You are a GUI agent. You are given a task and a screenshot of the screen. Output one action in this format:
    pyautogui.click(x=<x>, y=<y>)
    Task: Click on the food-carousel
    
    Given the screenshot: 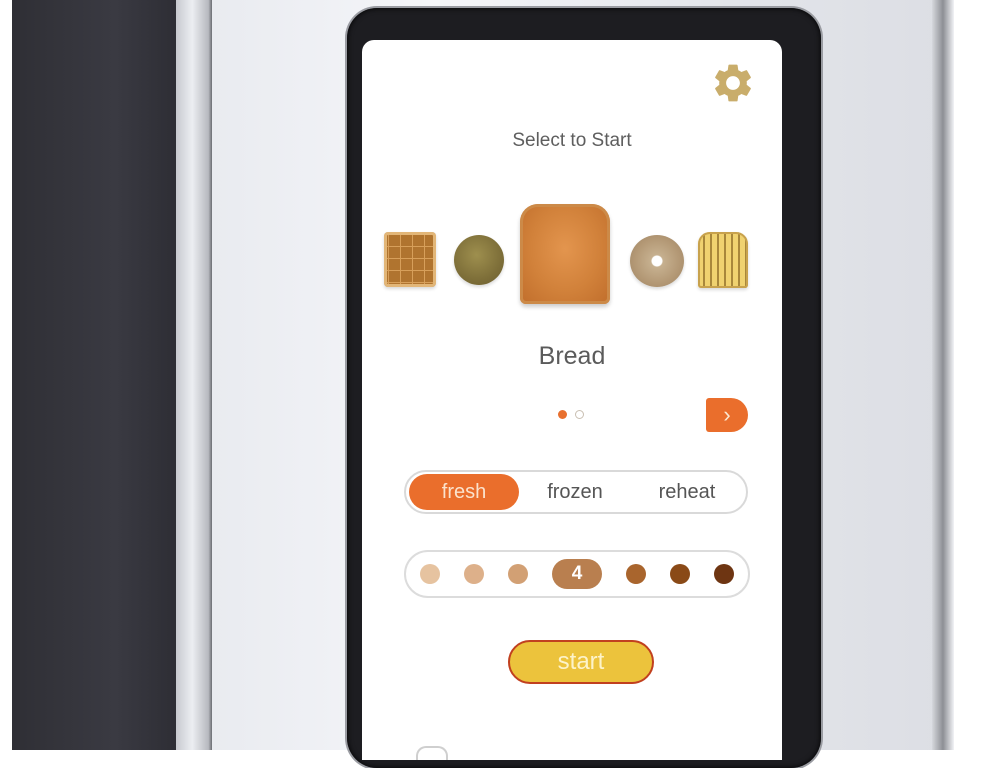 What is the action you would take?
    pyautogui.click(x=572, y=255)
    